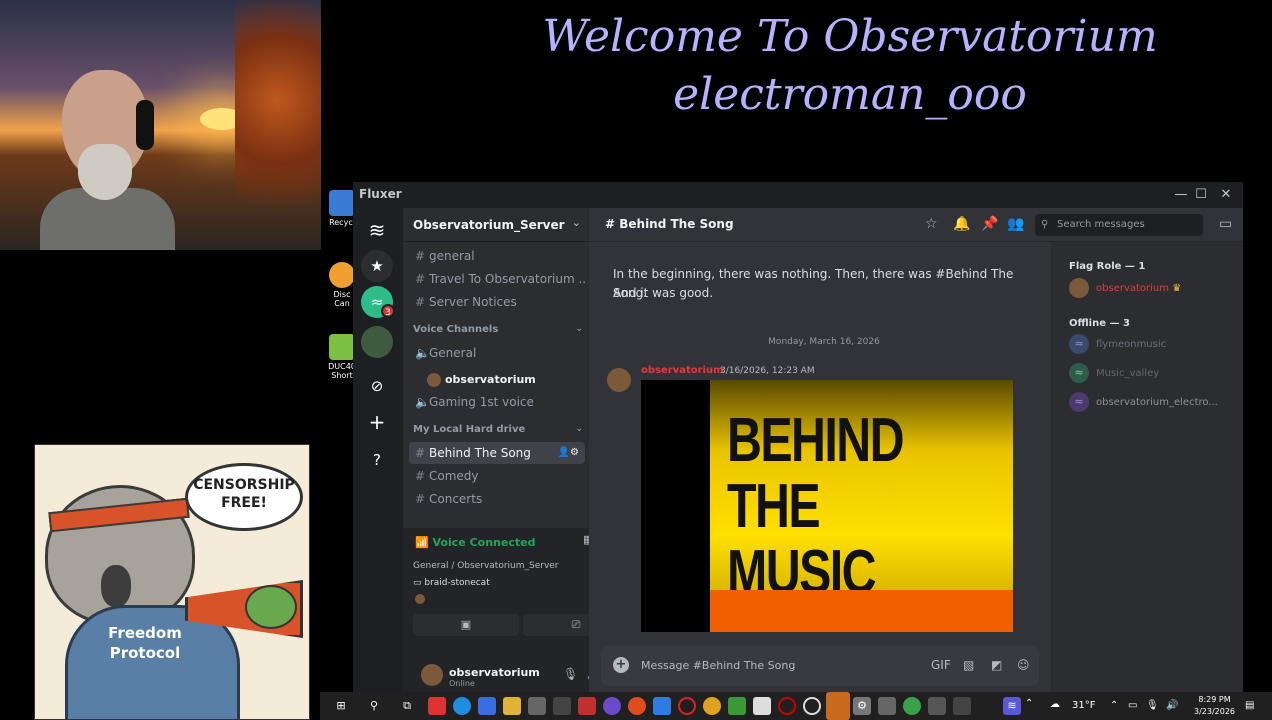 The image size is (1272, 720). Describe the element at coordinates (762, 706) in the screenshot. I see `notepad-icon` at that location.